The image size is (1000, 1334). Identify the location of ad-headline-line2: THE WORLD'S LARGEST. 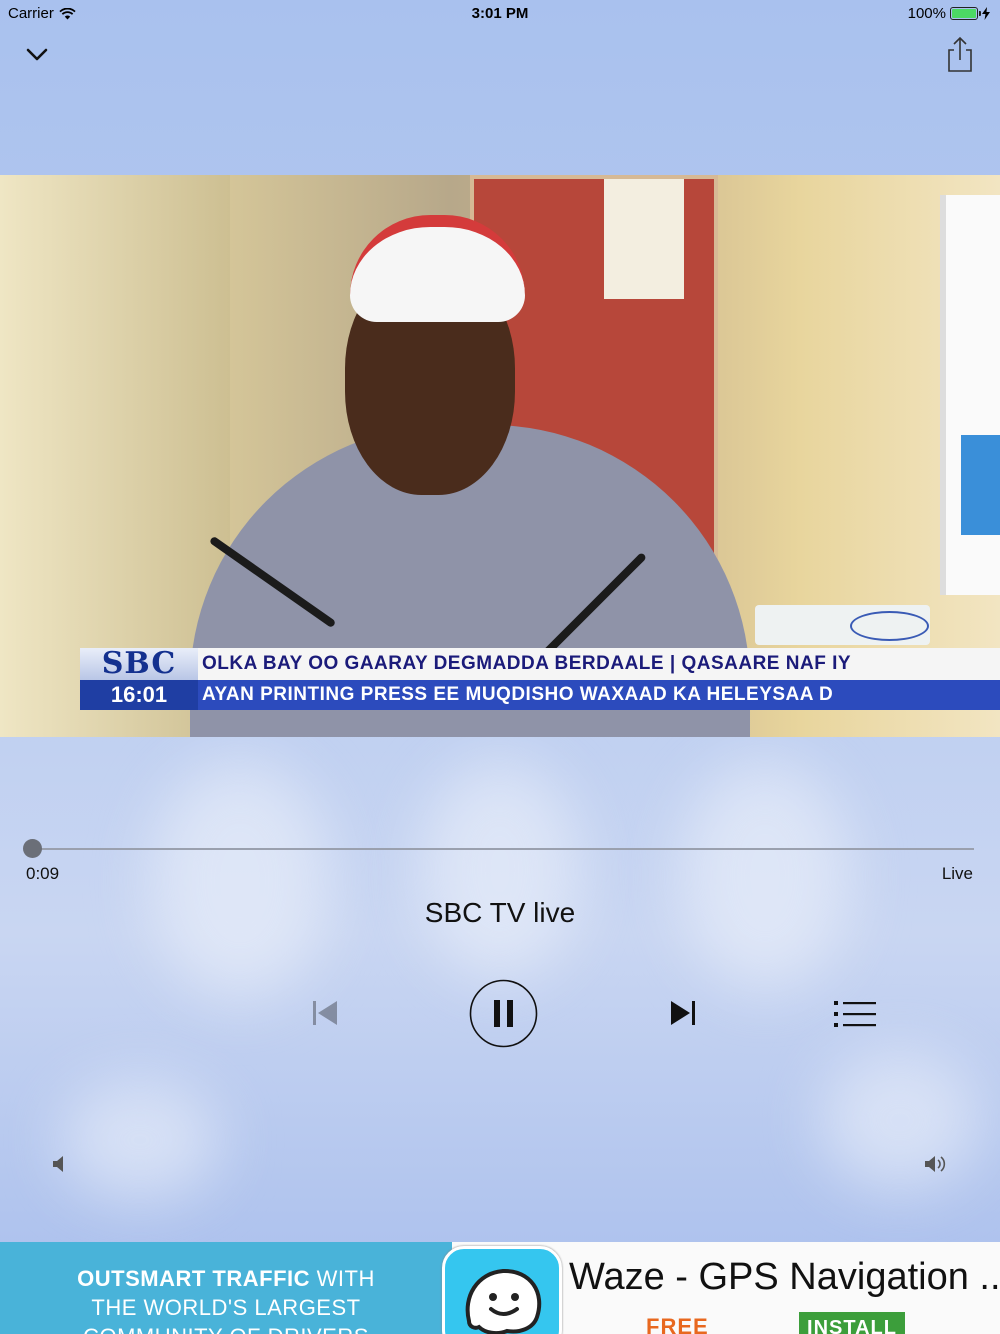
(226, 1307).